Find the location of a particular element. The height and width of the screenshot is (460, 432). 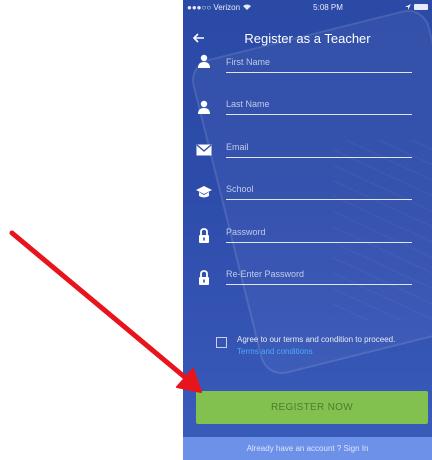

location-arrow-icon is located at coordinates (408, 7).